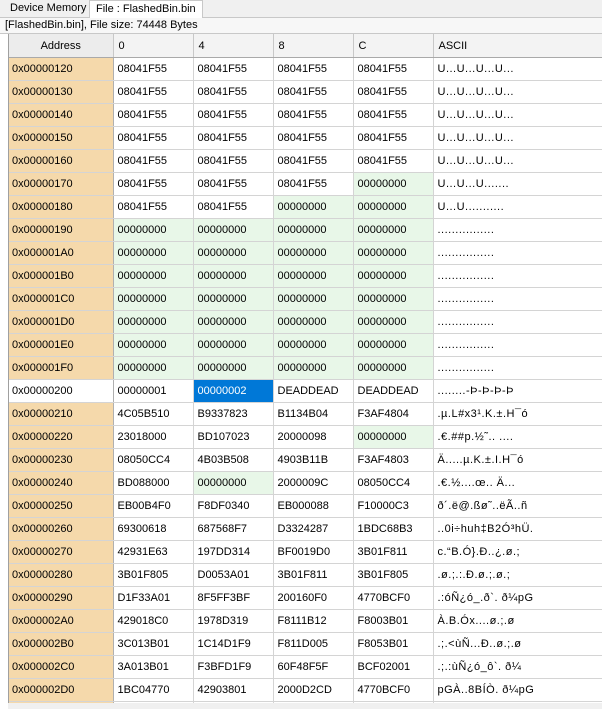  I want to click on hex-word-cell: 2000D2CD, so click(313, 690).